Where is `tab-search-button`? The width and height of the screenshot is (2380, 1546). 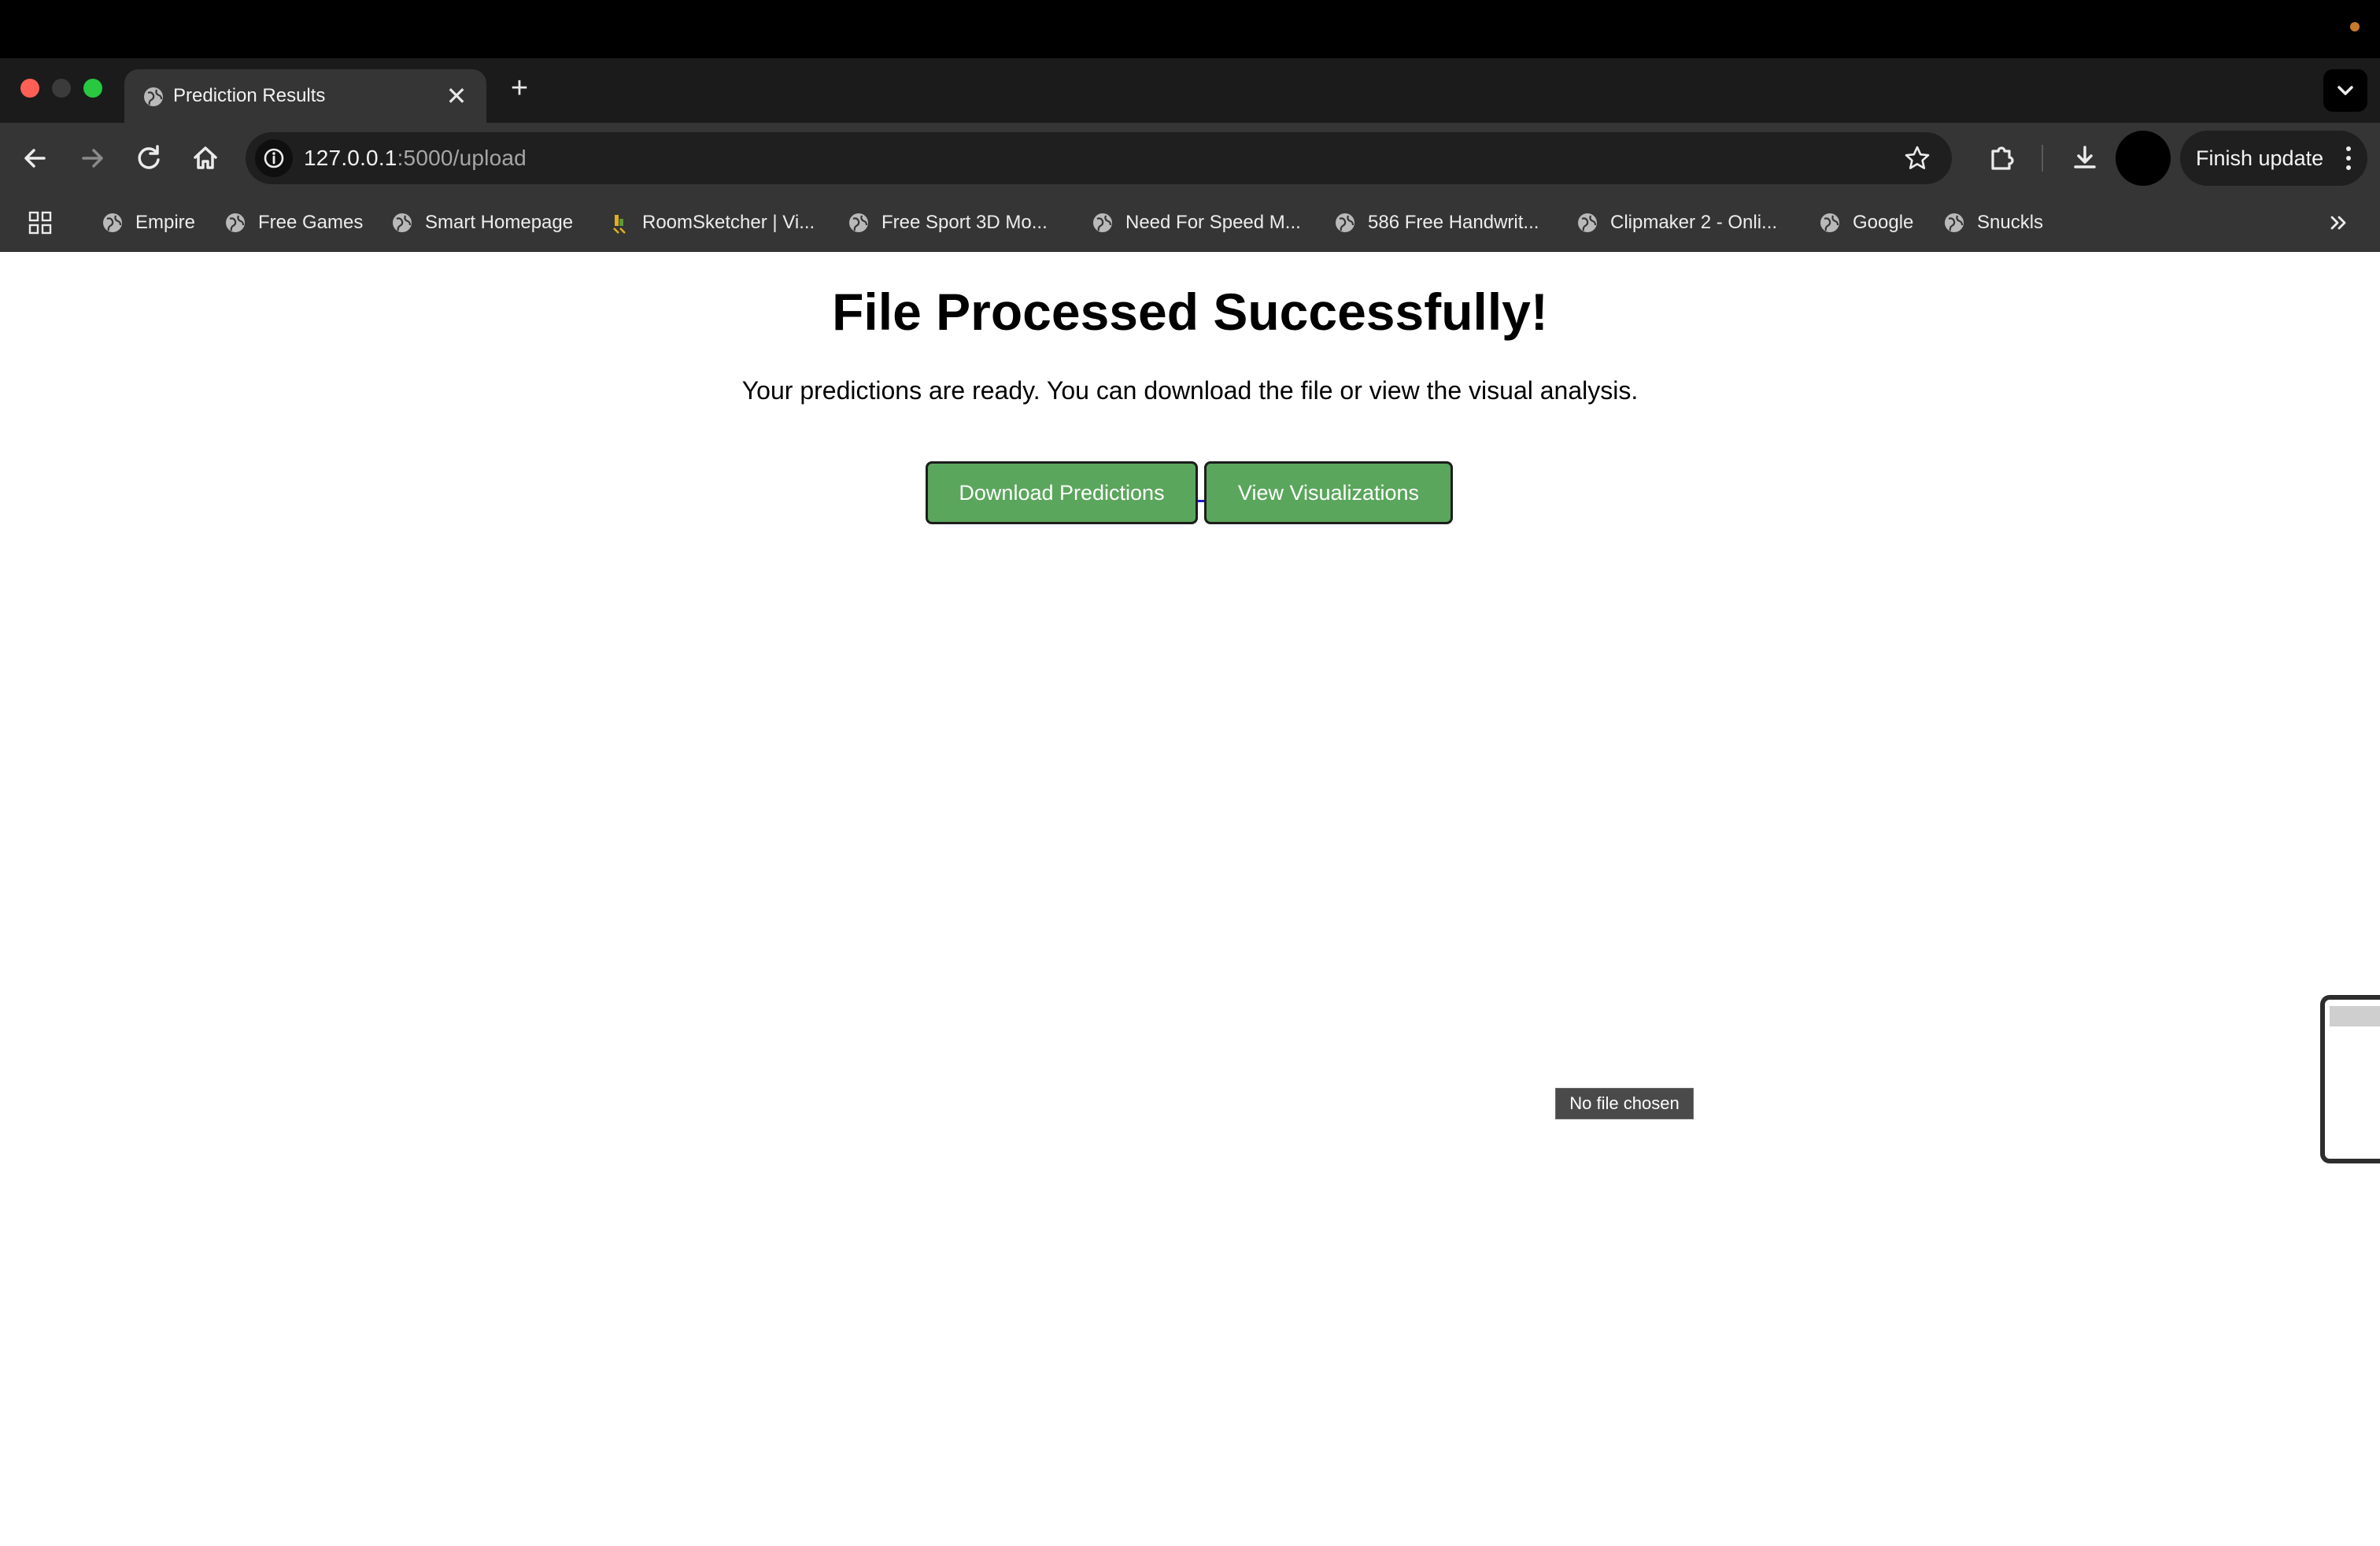
tab-search-button is located at coordinates (2345, 90).